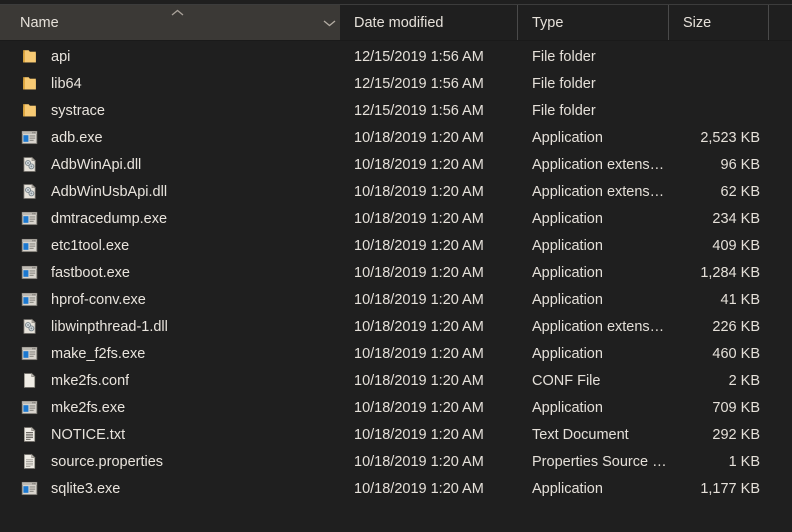 The width and height of the screenshot is (792, 532). What do you see at coordinates (170, 191) in the screenshot?
I see `file-name-cell: AdbWinUsbApi.dll` at bounding box center [170, 191].